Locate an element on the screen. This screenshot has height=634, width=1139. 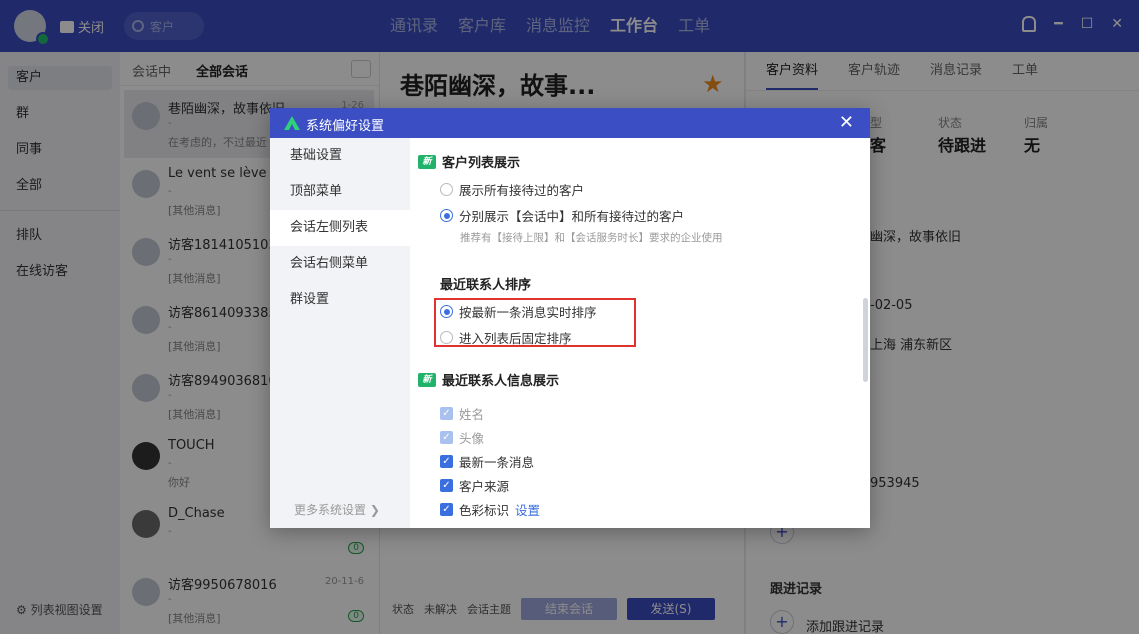
option-label: 展示所有接待过的客户 is located at coordinates (522, 190).